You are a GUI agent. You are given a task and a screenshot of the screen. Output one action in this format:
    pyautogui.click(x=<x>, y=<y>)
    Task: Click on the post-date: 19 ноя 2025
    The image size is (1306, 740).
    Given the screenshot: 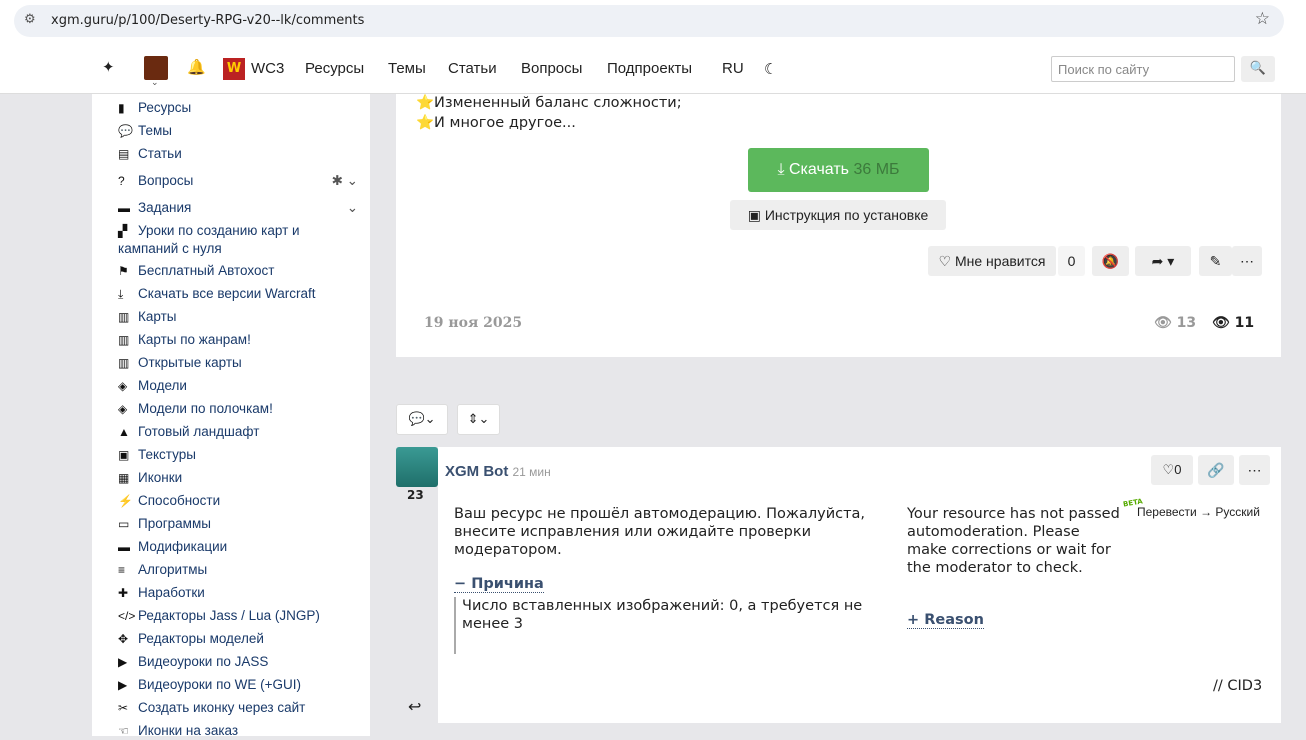 What is the action you would take?
    pyautogui.click(x=473, y=323)
    